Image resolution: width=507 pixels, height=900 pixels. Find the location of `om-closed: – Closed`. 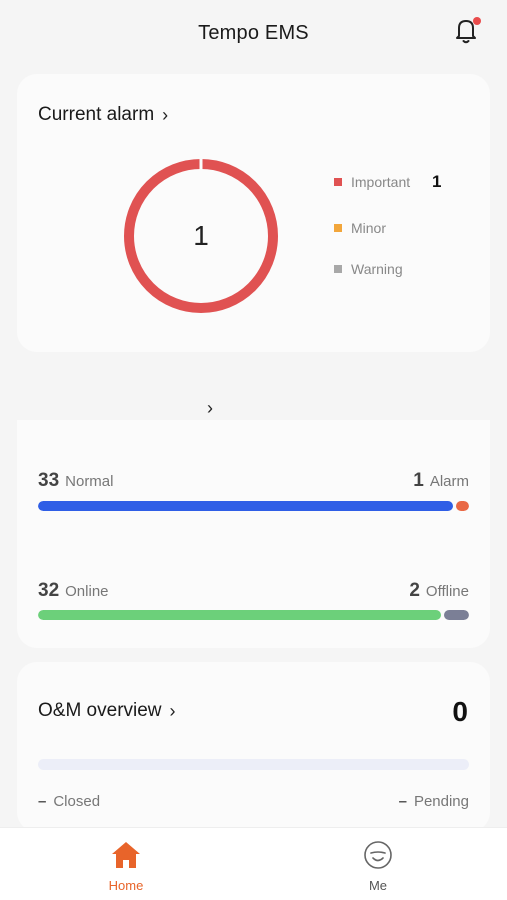

om-closed: – Closed is located at coordinates (69, 801).